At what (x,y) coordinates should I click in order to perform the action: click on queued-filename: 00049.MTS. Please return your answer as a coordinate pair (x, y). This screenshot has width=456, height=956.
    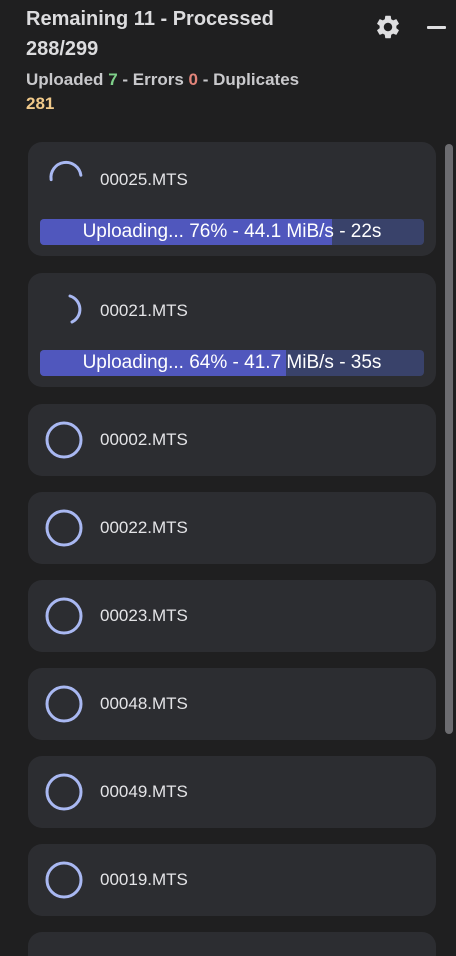
    Looking at the image, I should click on (144, 791).